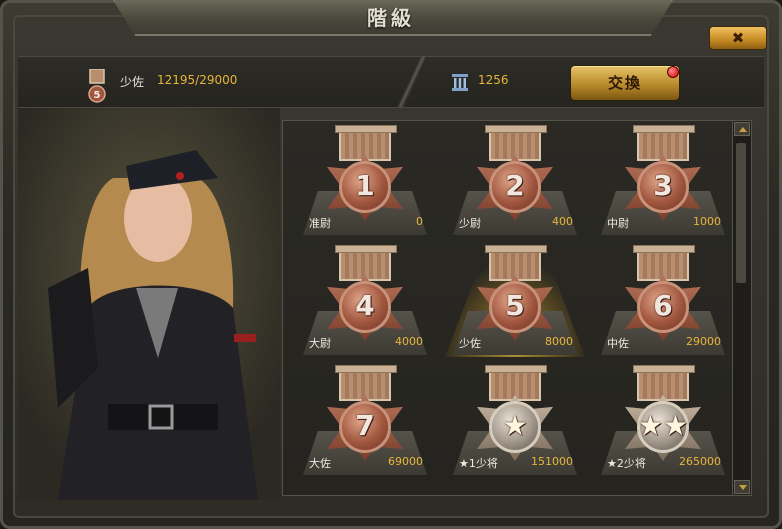 Image resolution: width=782 pixels, height=529 pixels. What do you see at coordinates (707, 221) in the screenshot?
I see `rank-requirement: 1000` at bounding box center [707, 221].